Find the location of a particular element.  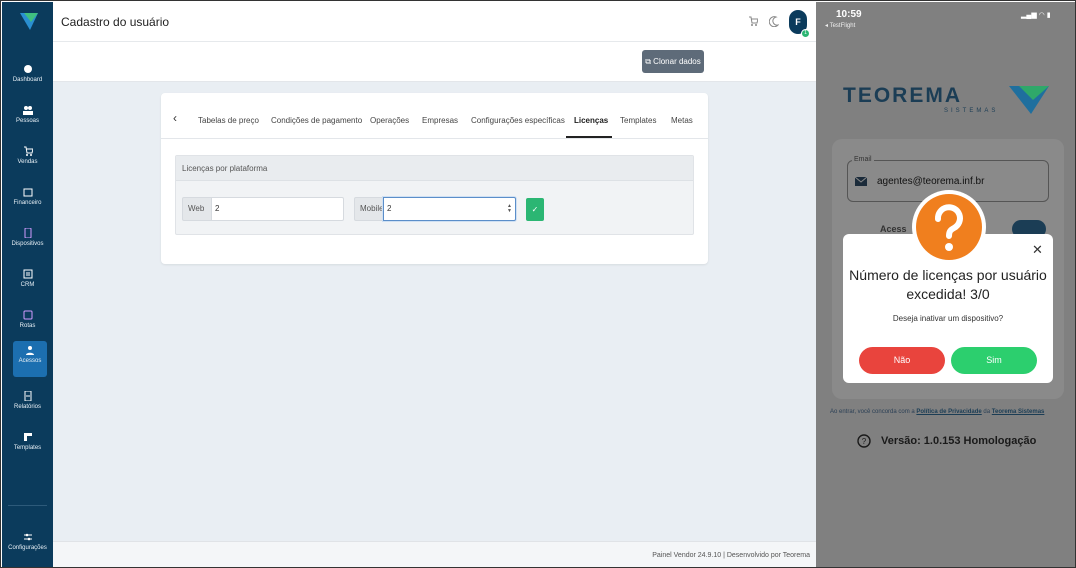

close-icon: ✕ is located at coordinates (1037, 250).